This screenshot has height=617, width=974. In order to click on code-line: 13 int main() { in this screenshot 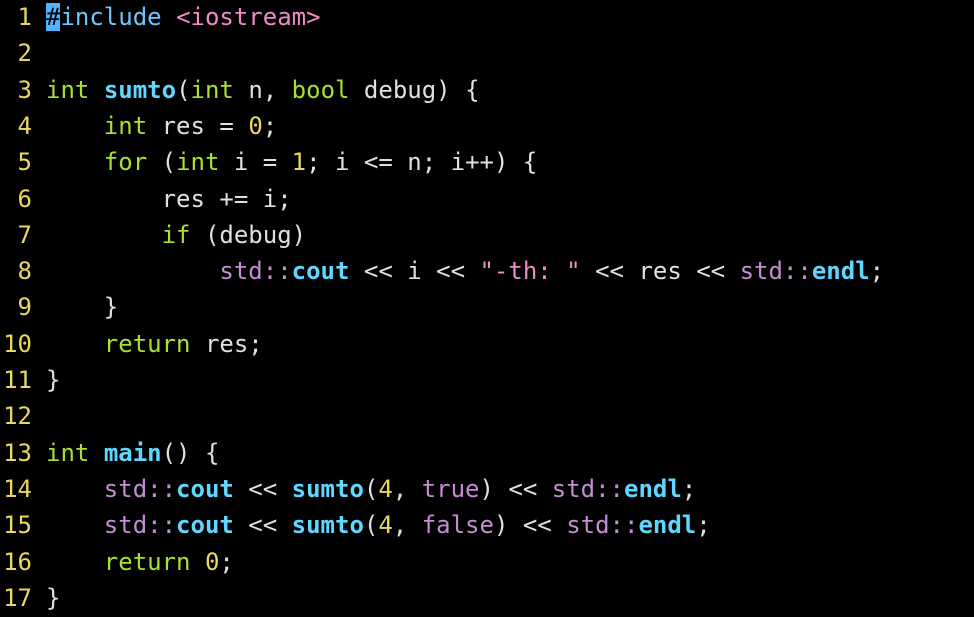, I will do `click(487, 453)`.